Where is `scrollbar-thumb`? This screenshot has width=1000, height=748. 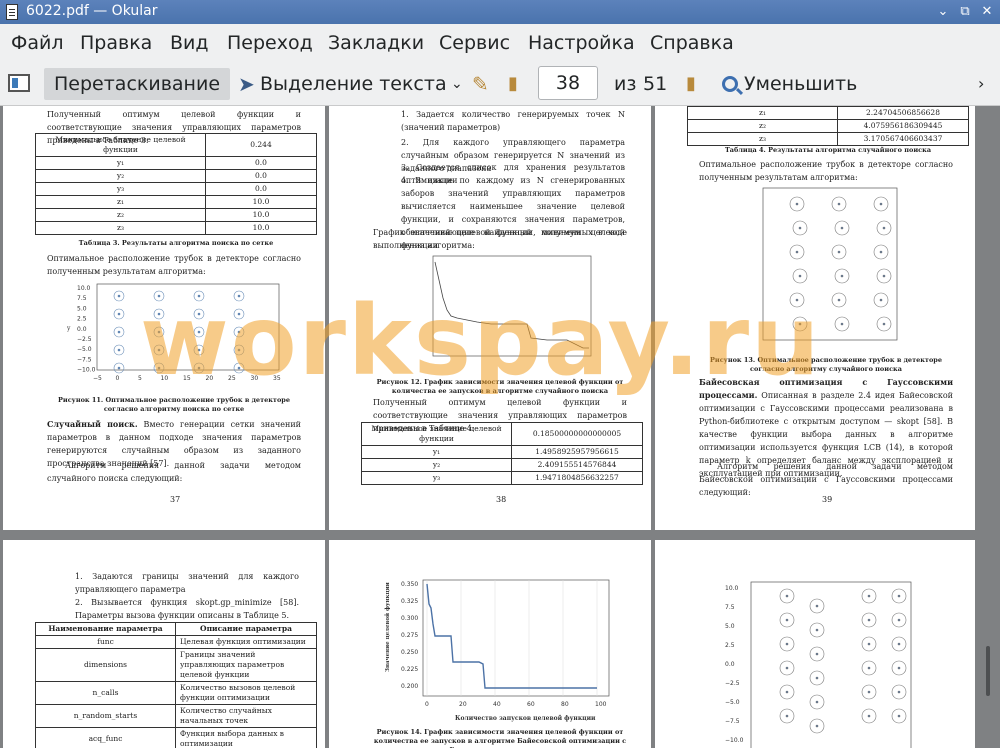 scrollbar-thumb is located at coordinates (988, 671).